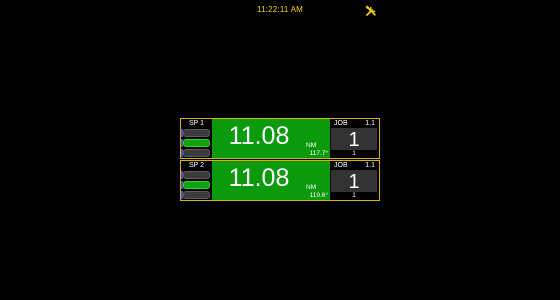  I want to click on torque-result-panel: 11.08 NM 117.7°, so click(271, 138).